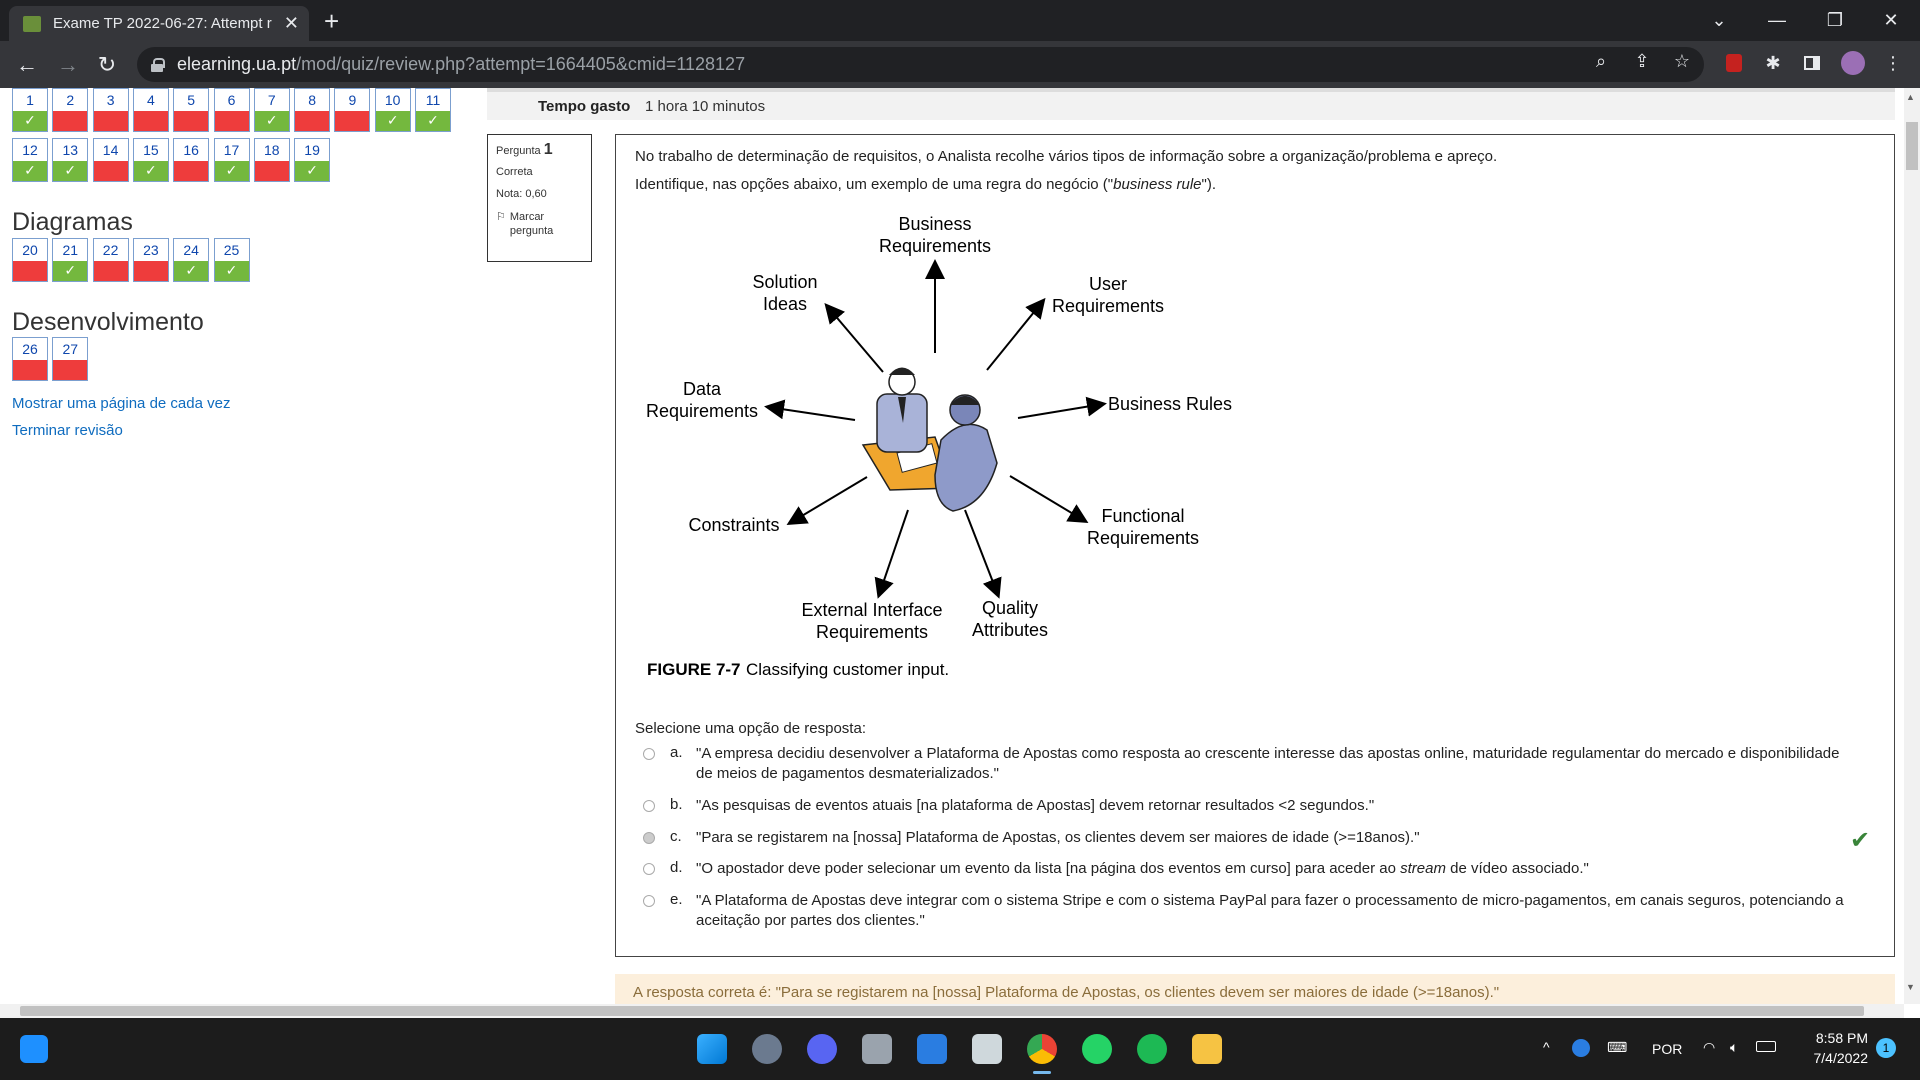 The width and height of the screenshot is (1920, 1080). I want to click on close-window-button: ✕, so click(1891, 20).